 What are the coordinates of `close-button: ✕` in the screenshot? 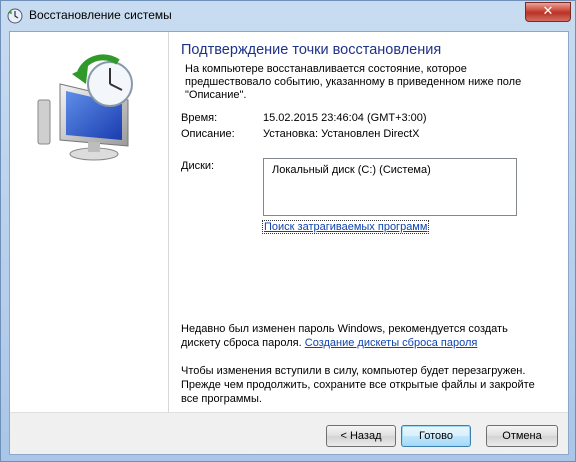 It's located at (548, 12).